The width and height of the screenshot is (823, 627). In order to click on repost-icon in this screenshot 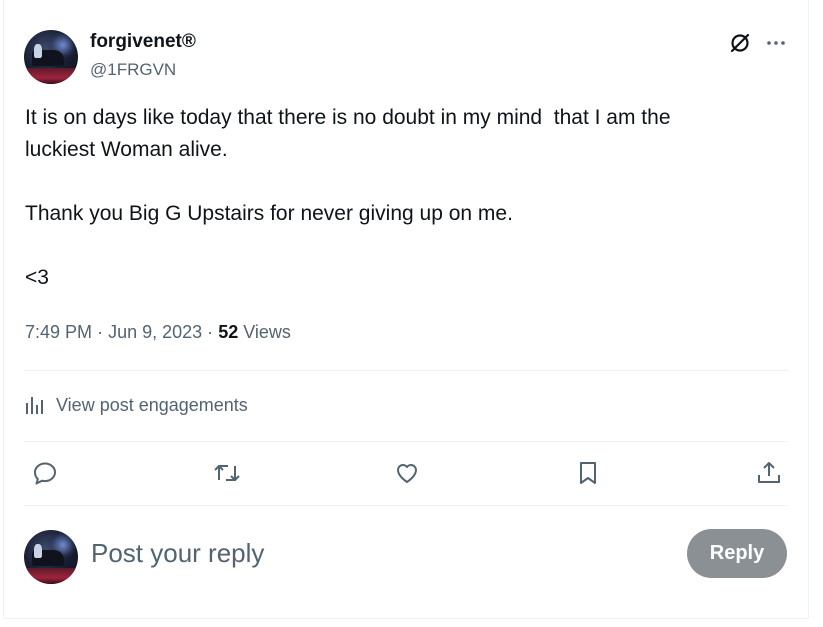, I will do `click(227, 473)`.